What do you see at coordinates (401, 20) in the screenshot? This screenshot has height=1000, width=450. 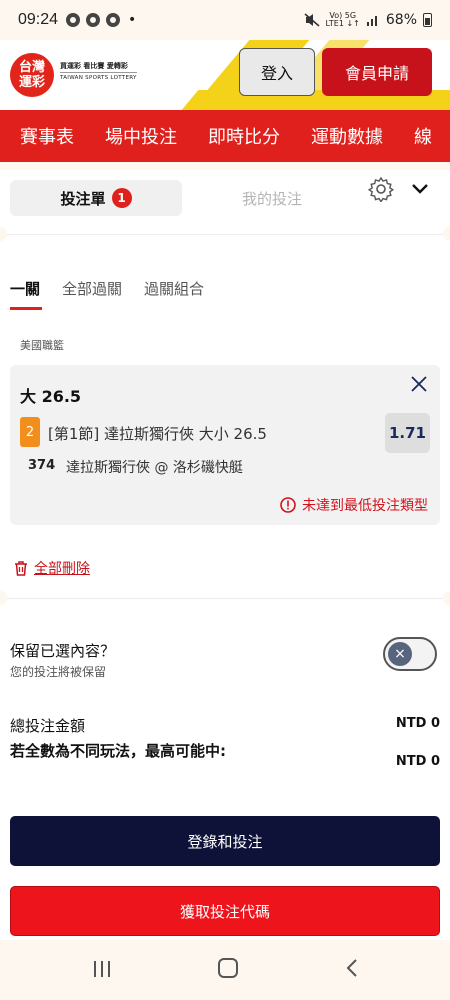 I see `battery-percent: 68%` at bounding box center [401, 20].